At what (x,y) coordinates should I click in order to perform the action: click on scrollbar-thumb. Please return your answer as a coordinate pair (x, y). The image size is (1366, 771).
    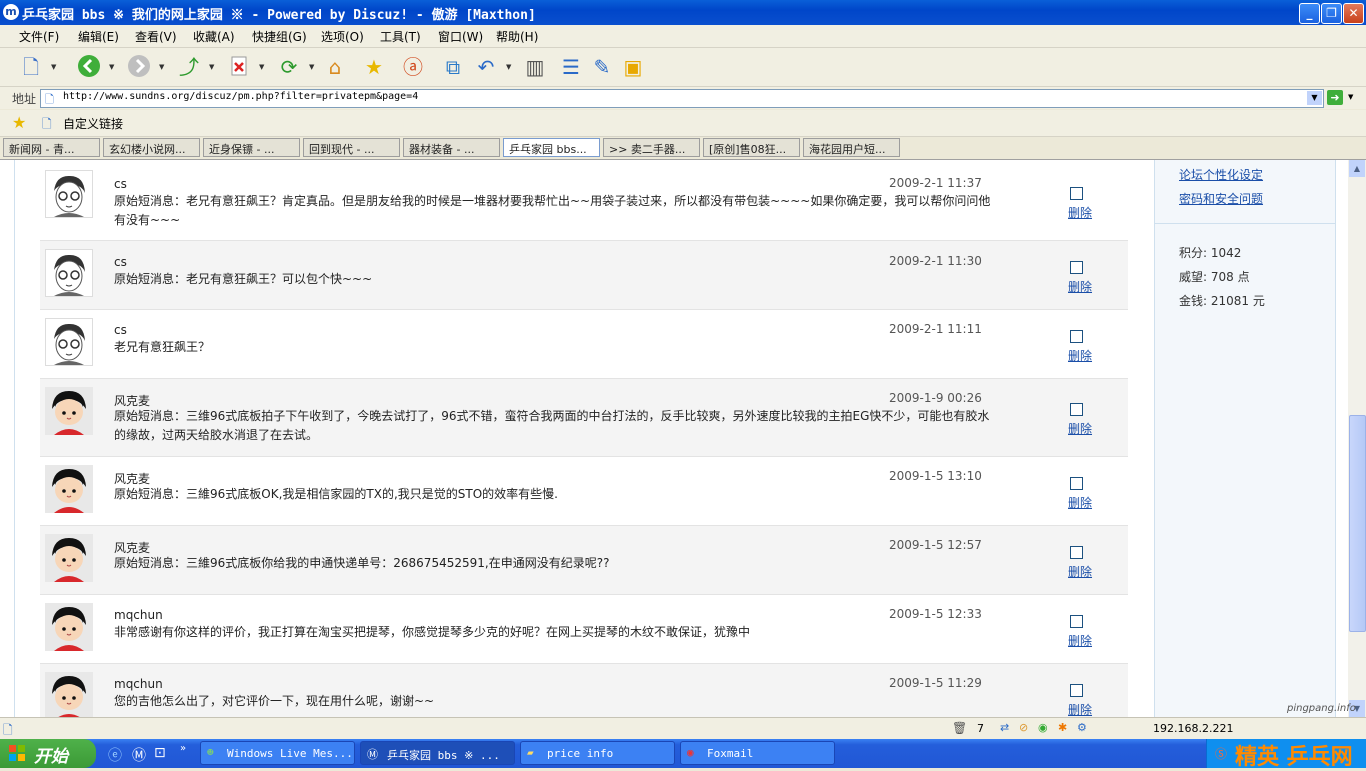
    Looking at the image, I should click on (1357, 523).